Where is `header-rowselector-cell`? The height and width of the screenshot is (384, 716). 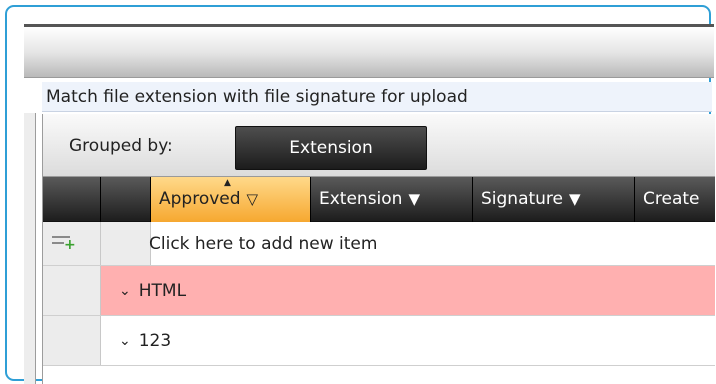
header-rowselector-cell is located at coordinates (126, 199).